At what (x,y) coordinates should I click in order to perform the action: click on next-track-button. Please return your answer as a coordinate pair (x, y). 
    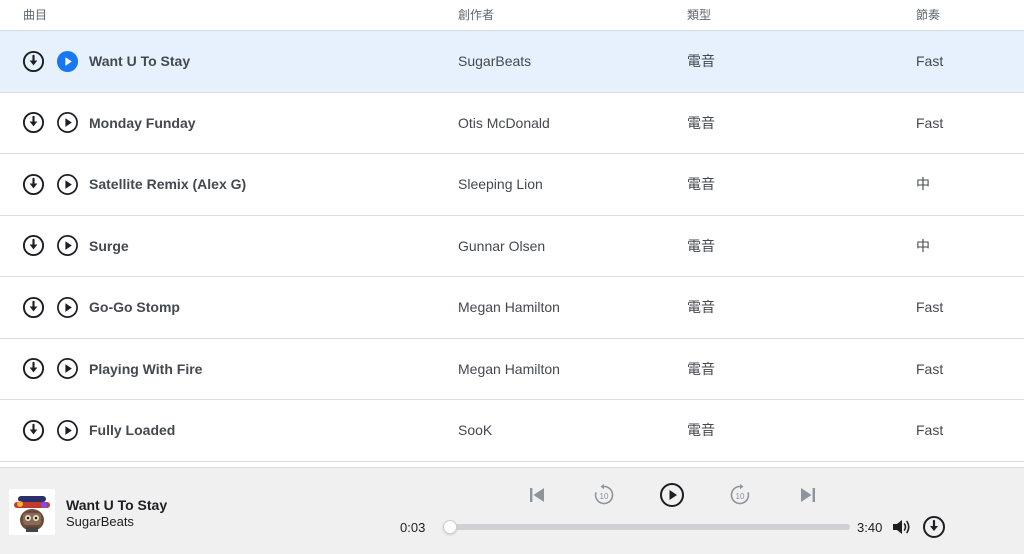
    Looking at the image, I should click on (808, 495).